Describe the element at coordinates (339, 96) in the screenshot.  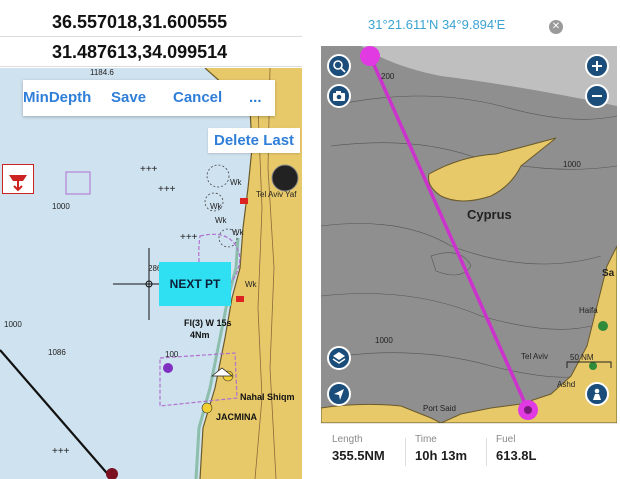
I see `camera-icon` at that location.